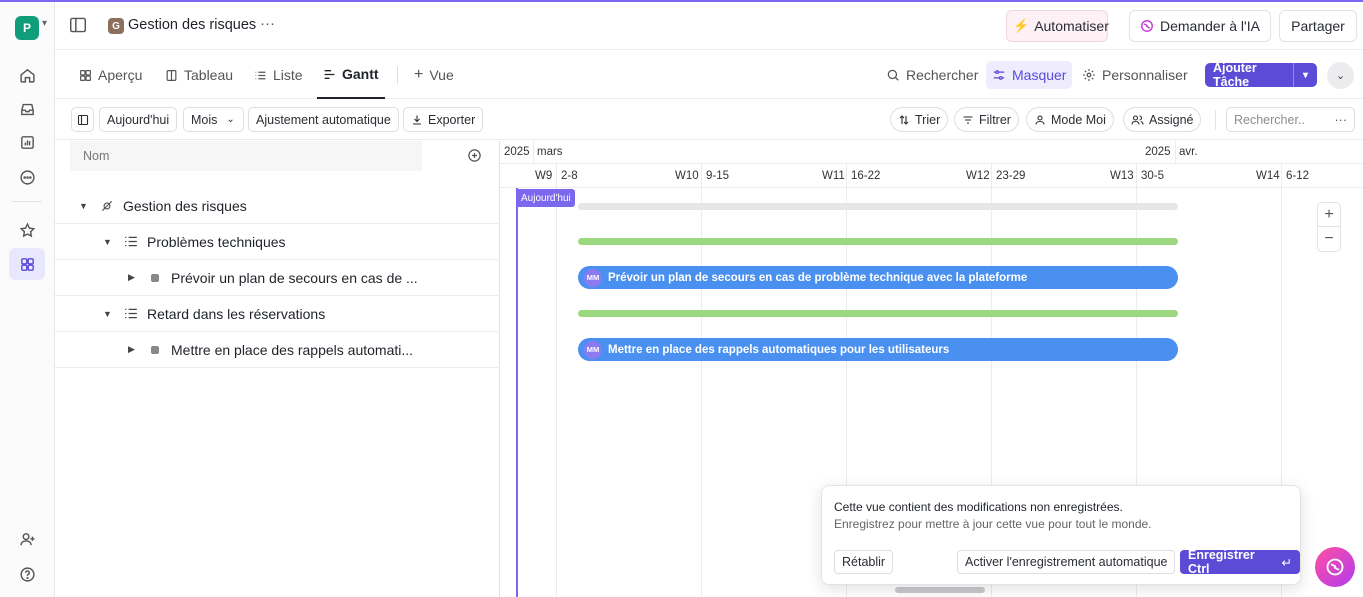  Describe the element at coordinates (246, 156) in the screenshot. I see `name-column-header: Nom` at that location.